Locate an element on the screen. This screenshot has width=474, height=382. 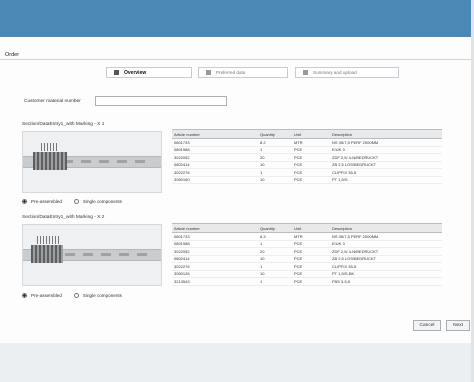
cell-description: PT 1,5/S is located at coordinates (386, 180).